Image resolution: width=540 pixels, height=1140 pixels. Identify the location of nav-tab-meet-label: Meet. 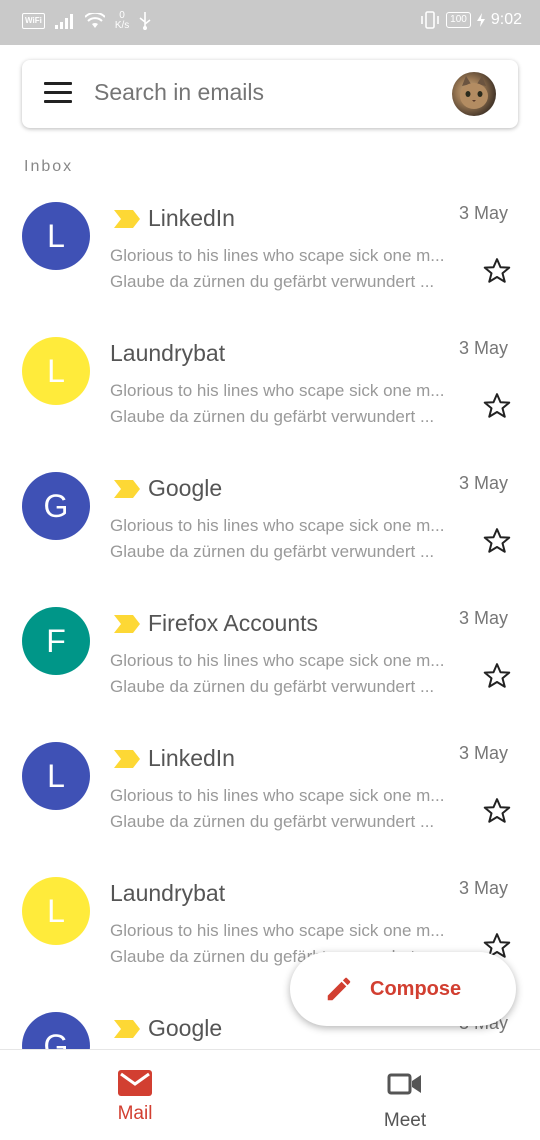
(405, 1120).